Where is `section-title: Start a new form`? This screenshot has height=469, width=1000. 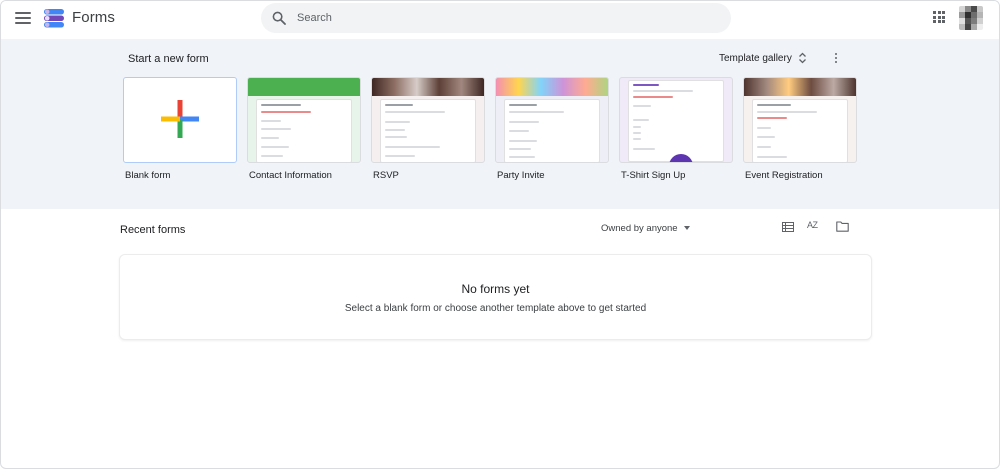
section-title: Start a new form is located at coordinates (168, 59).